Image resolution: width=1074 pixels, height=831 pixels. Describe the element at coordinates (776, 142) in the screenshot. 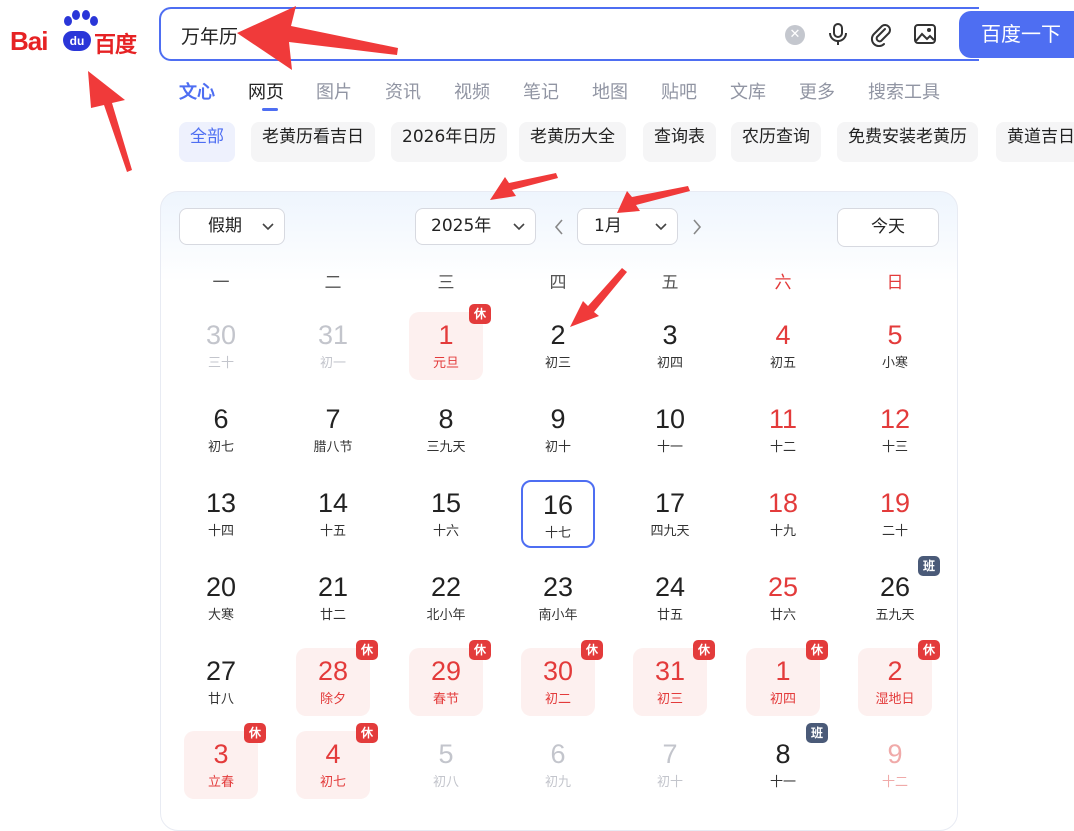

I see `chip-lunar-query: 农历查询` at that location.